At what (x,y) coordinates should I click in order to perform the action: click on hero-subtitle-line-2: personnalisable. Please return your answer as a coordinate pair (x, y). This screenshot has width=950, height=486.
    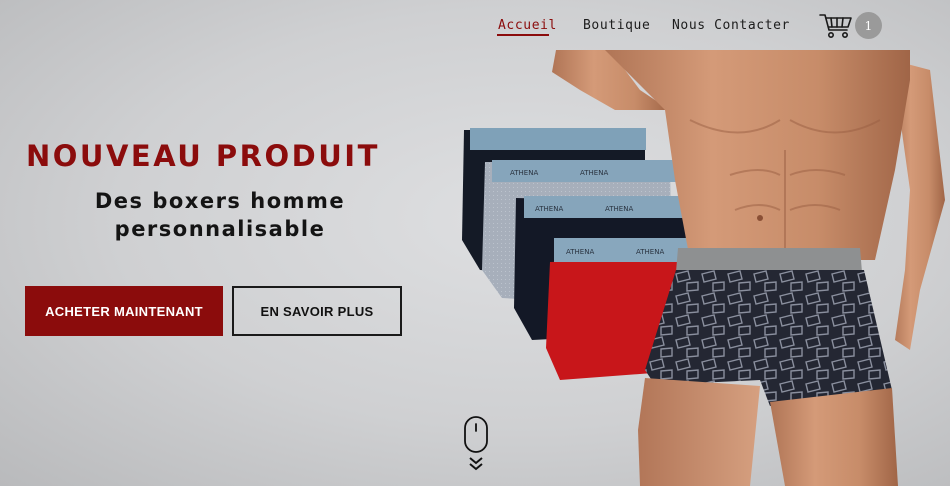
    Looking at the image, I should click on (220, 229).